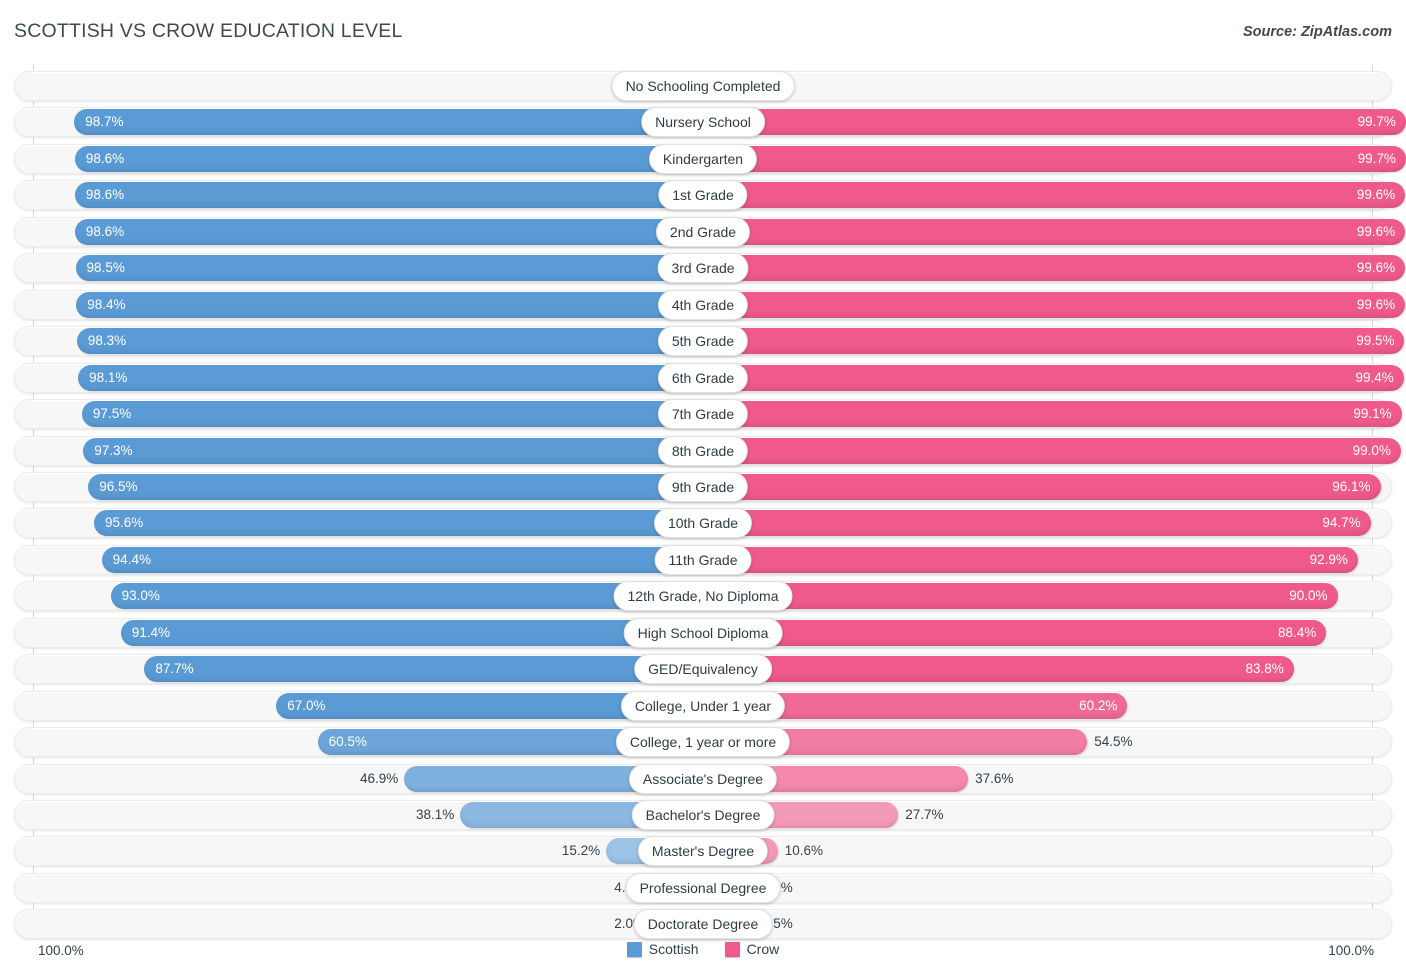 The width and height of the screenshot is (1406, 975). Describe the element at coordinates (106, 304) in the screenshot. I see `value-label-scottish: 98.4%` at that location.